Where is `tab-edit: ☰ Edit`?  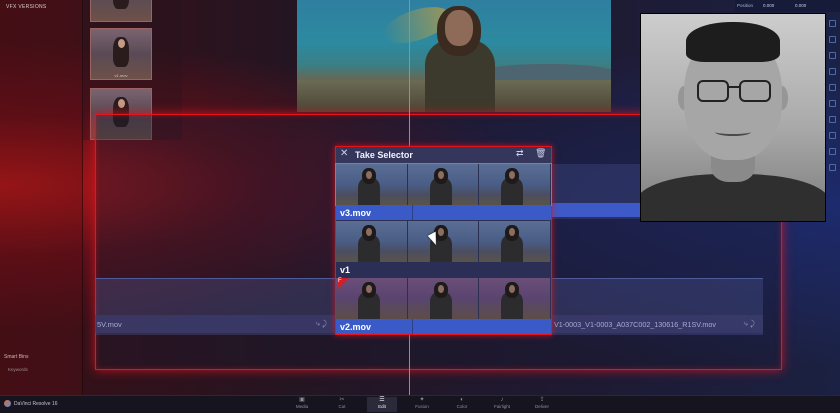
tab-edit: ☰ Edit is located at coordinates (382, 404).